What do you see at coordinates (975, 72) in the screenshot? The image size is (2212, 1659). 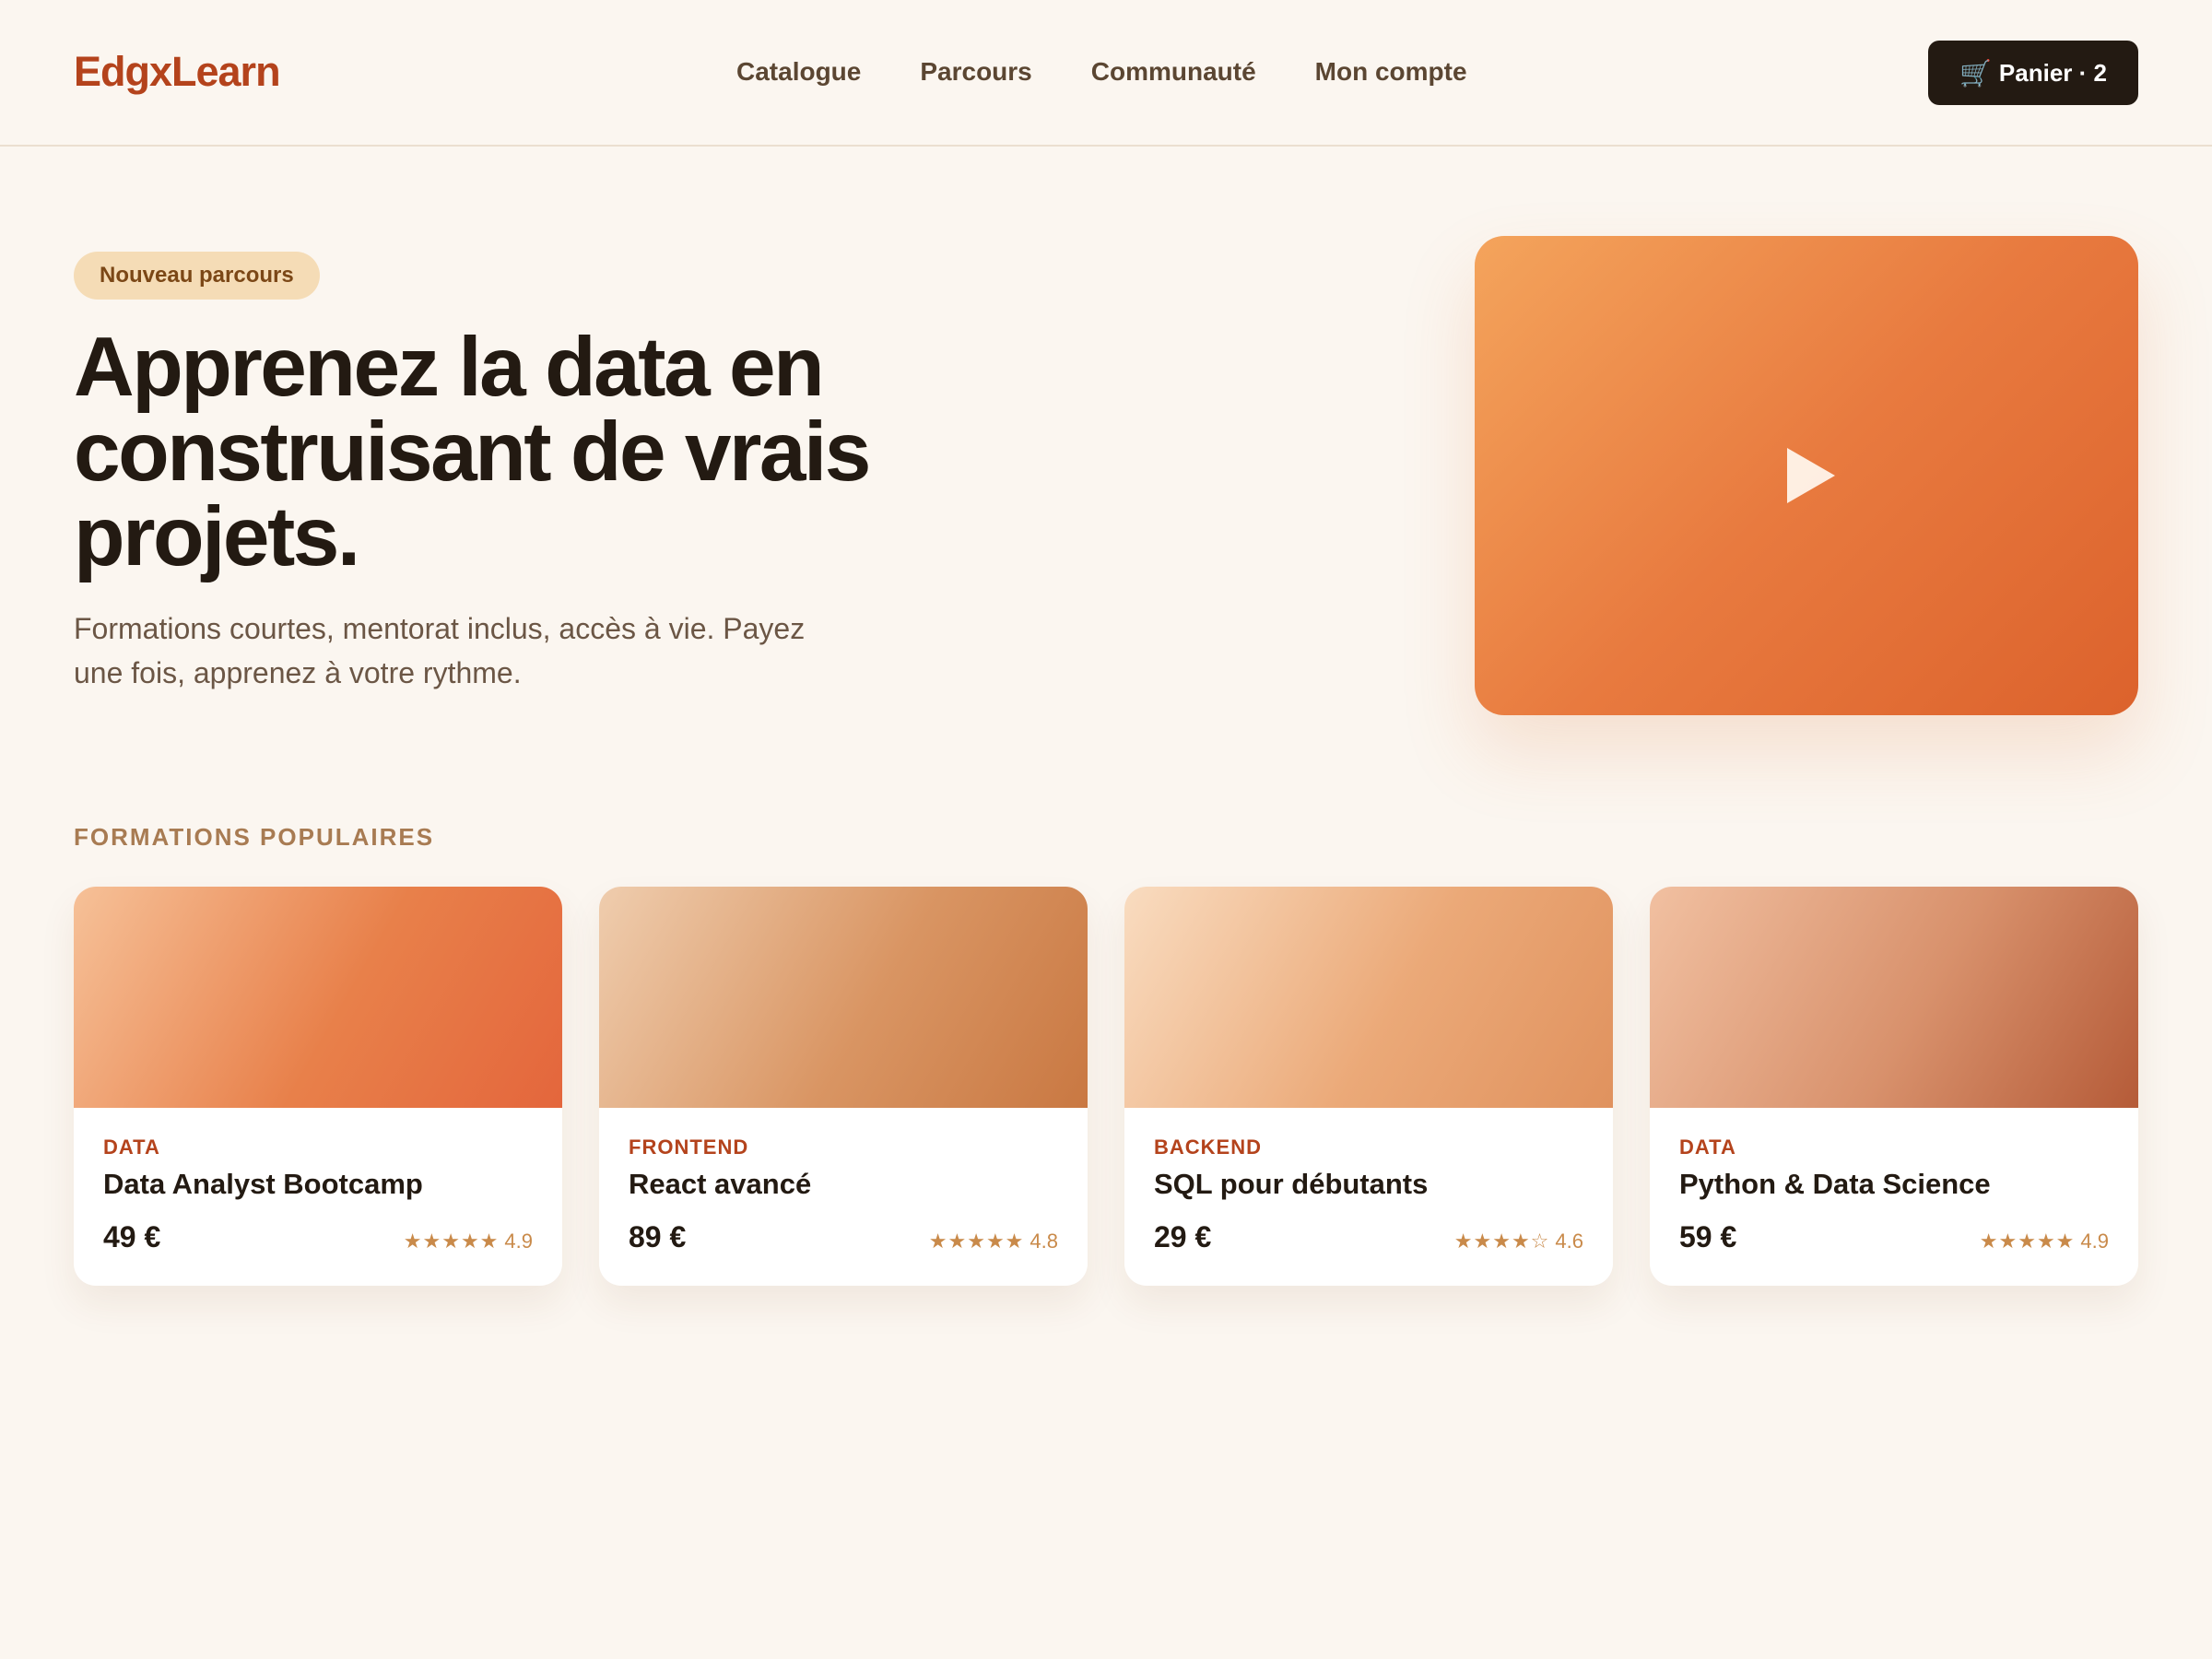 I see `nav-parcours: Parcours` at bounding box center [975, 72].